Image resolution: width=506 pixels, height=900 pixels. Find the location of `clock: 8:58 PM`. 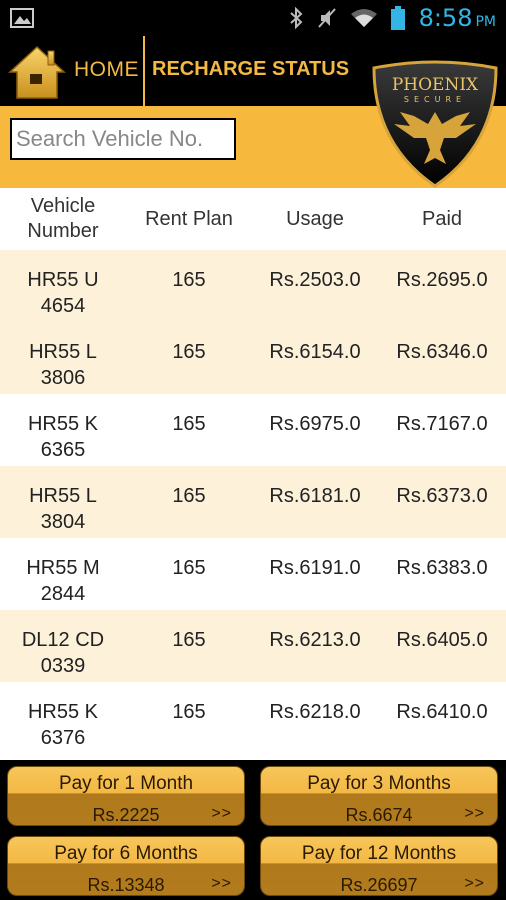

clock: 8:58 PM is located at coordinates (457, 18).